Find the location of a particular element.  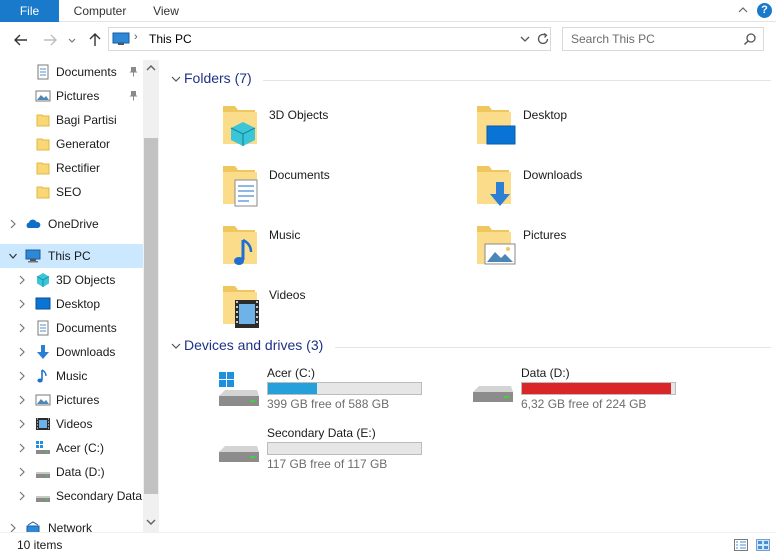

tab-computer: Computer is located at coordinates (100, 11).